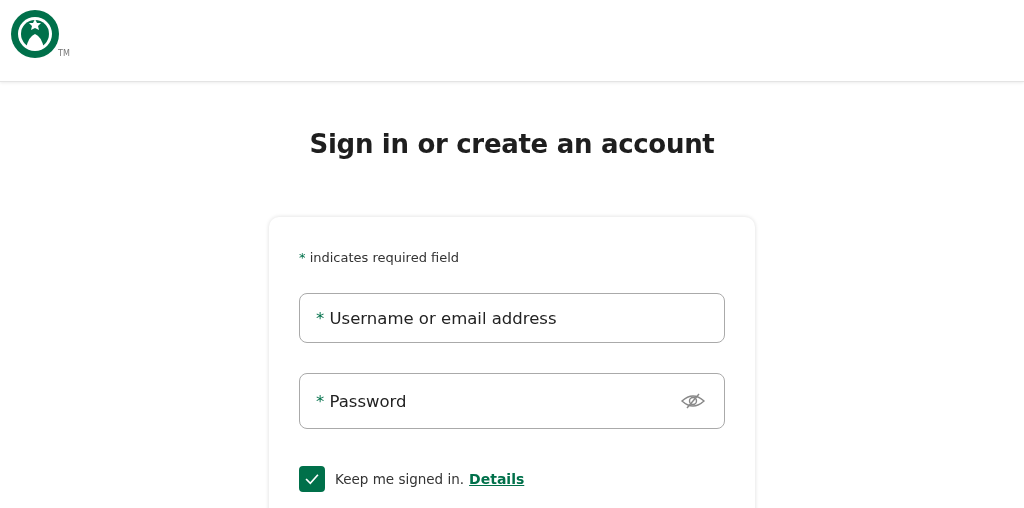  Describe the element at coordinates (512, 401) in the screenshot. I see `password-field: * Password` at that location.